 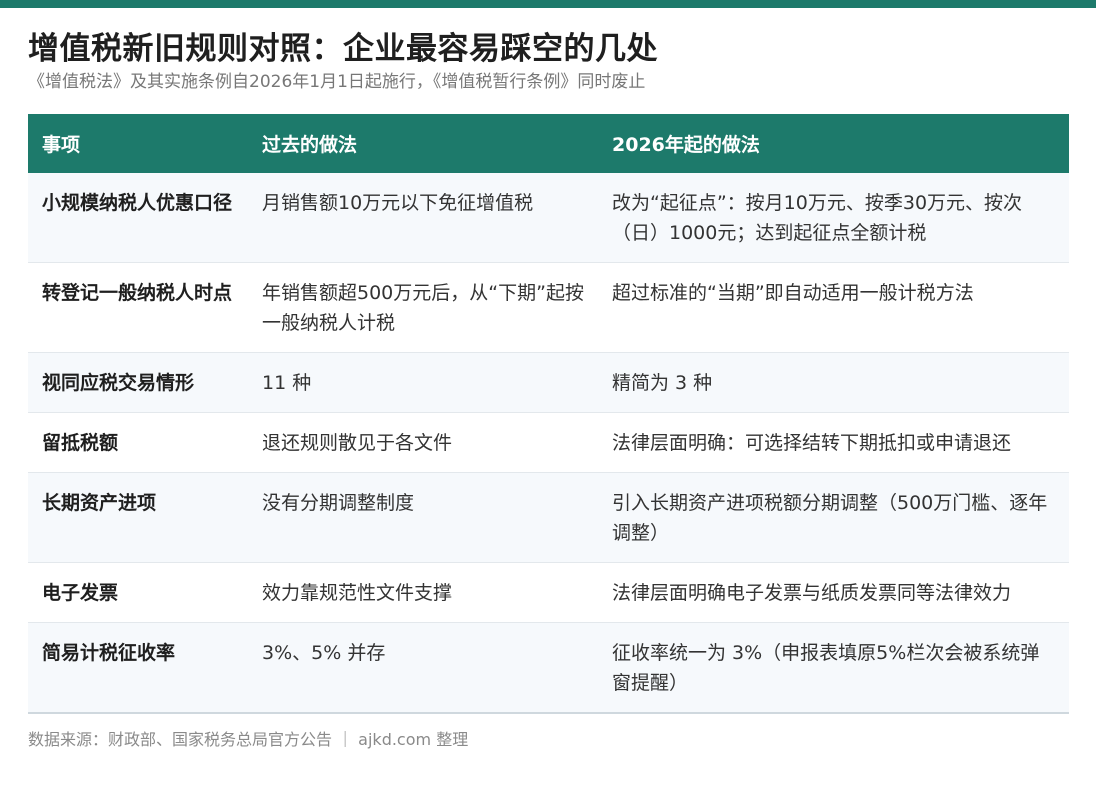 I want to click on column-header-new: 2026年起的做法, so click(x=833, y=143).